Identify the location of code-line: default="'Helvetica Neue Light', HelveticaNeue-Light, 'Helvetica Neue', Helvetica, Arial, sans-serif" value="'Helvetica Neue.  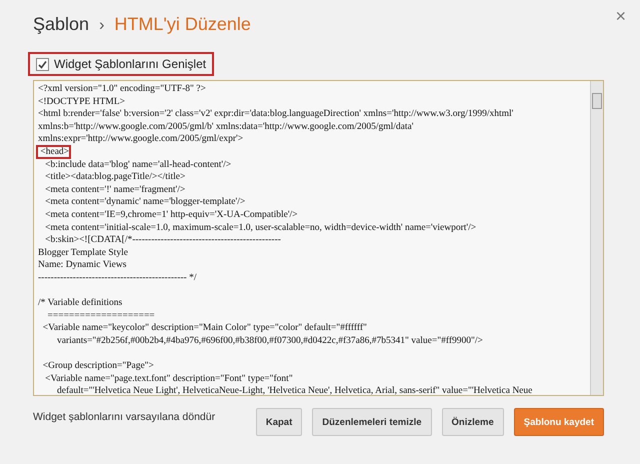
(294, 390).